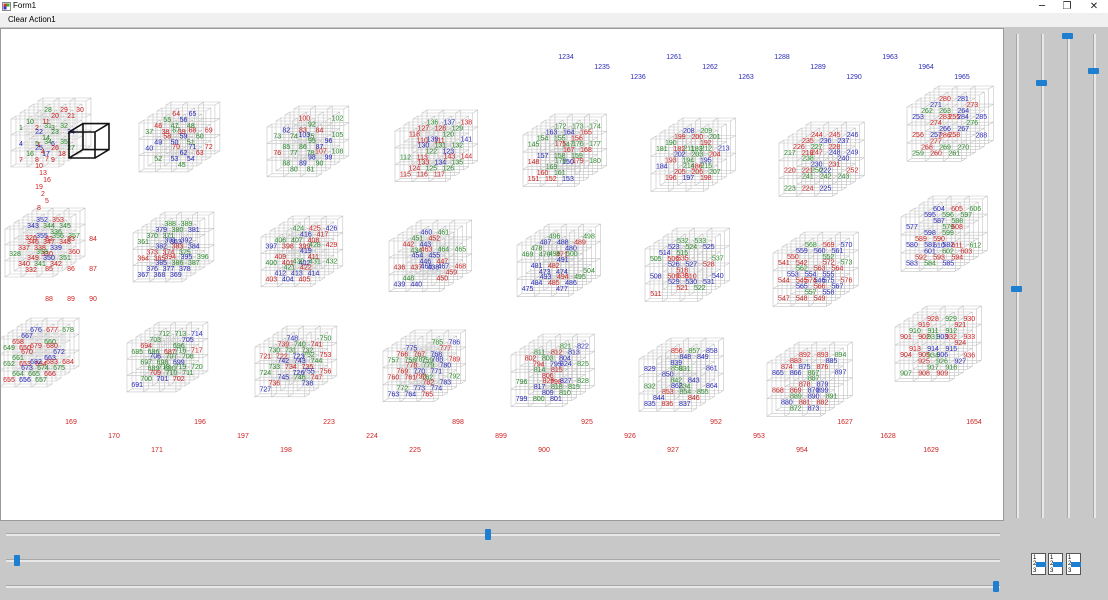  Describe the element at coordinates (697, 172) in the screenshot. I see `cube-label: 206` at that location.